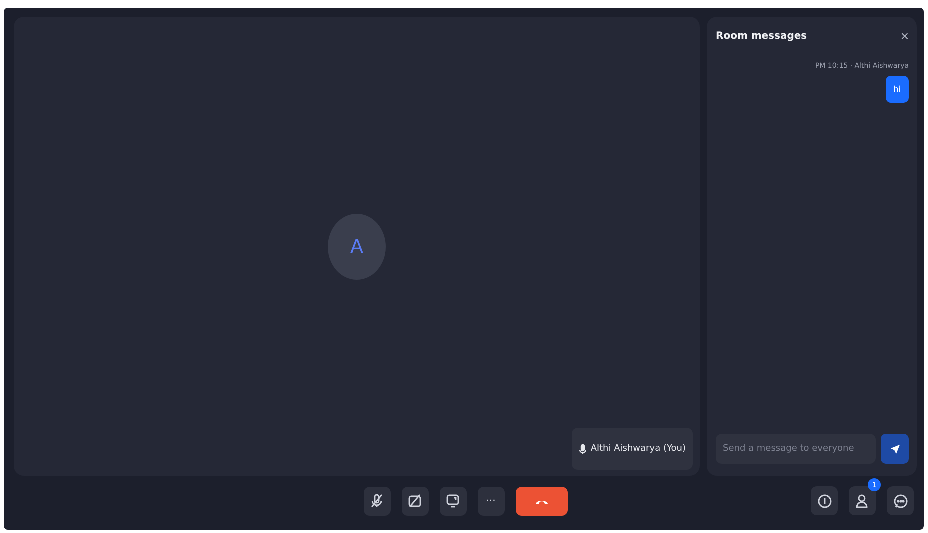 Image resolution: width=928 pixels, height=533 pixels. I want to click on info-button, so click(824, 501).